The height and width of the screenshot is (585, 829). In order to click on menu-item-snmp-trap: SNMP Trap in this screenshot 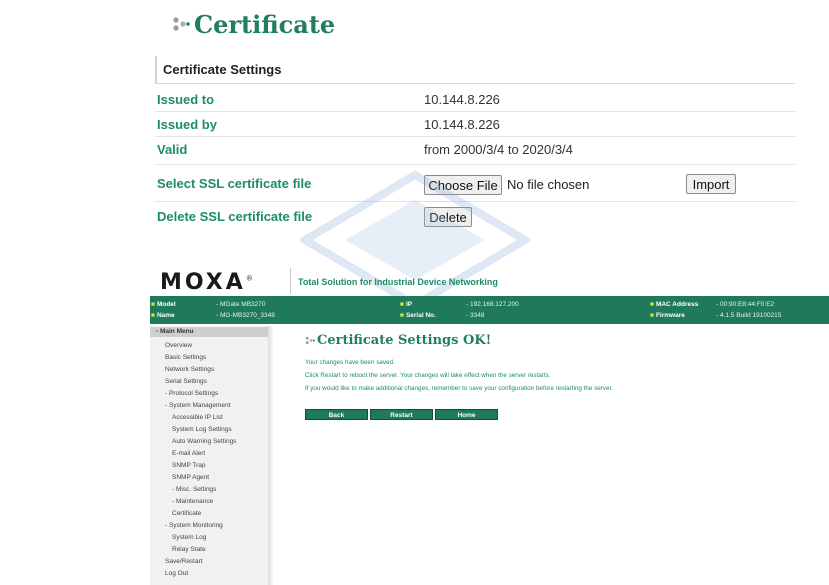, I will do `click(188, 465)`.